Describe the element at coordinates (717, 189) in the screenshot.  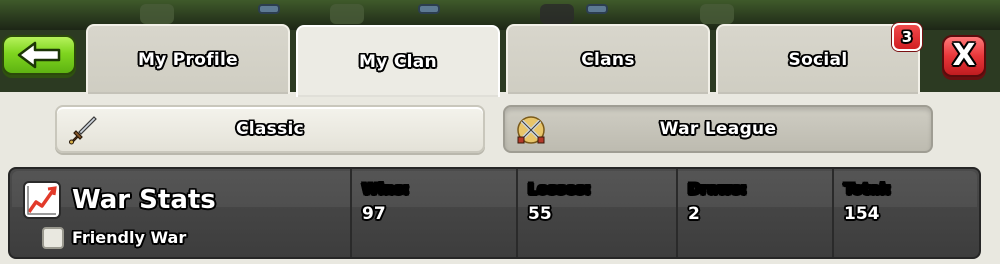
I see `stat-label: Draws:` at that location.